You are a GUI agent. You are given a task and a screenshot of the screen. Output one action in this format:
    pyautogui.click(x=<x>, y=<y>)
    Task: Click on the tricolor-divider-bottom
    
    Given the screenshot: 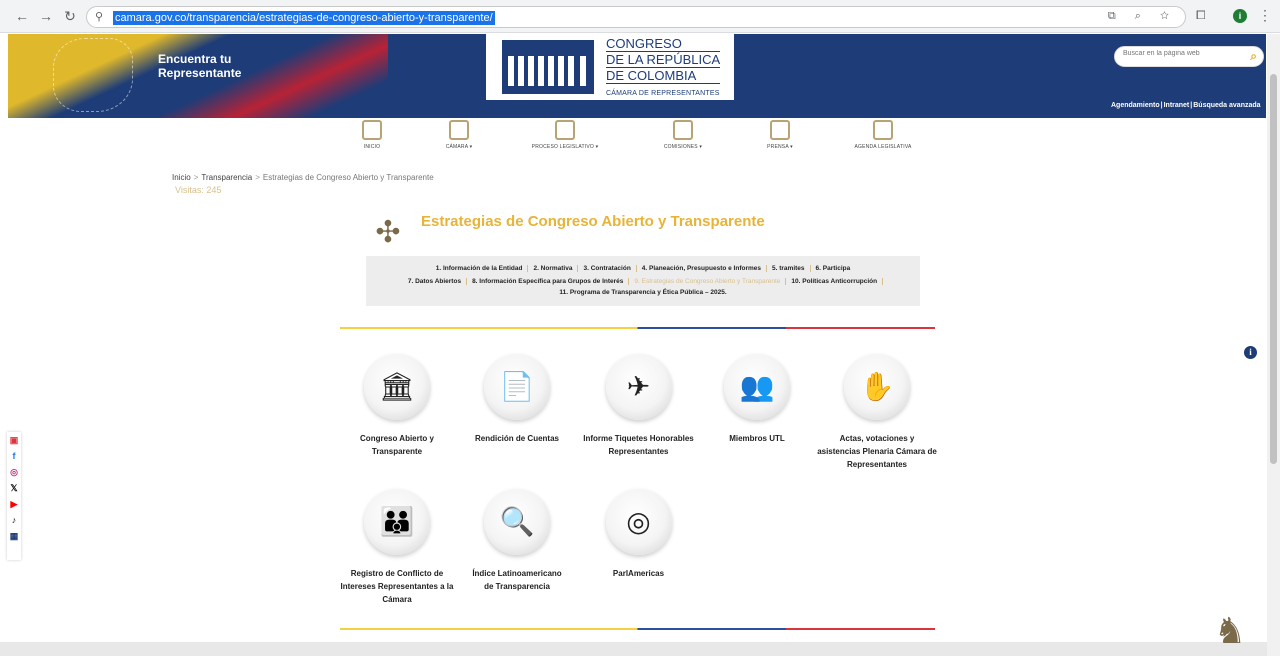 What is the action you would take?
    pyautogui.click(x=637, y=629)
    